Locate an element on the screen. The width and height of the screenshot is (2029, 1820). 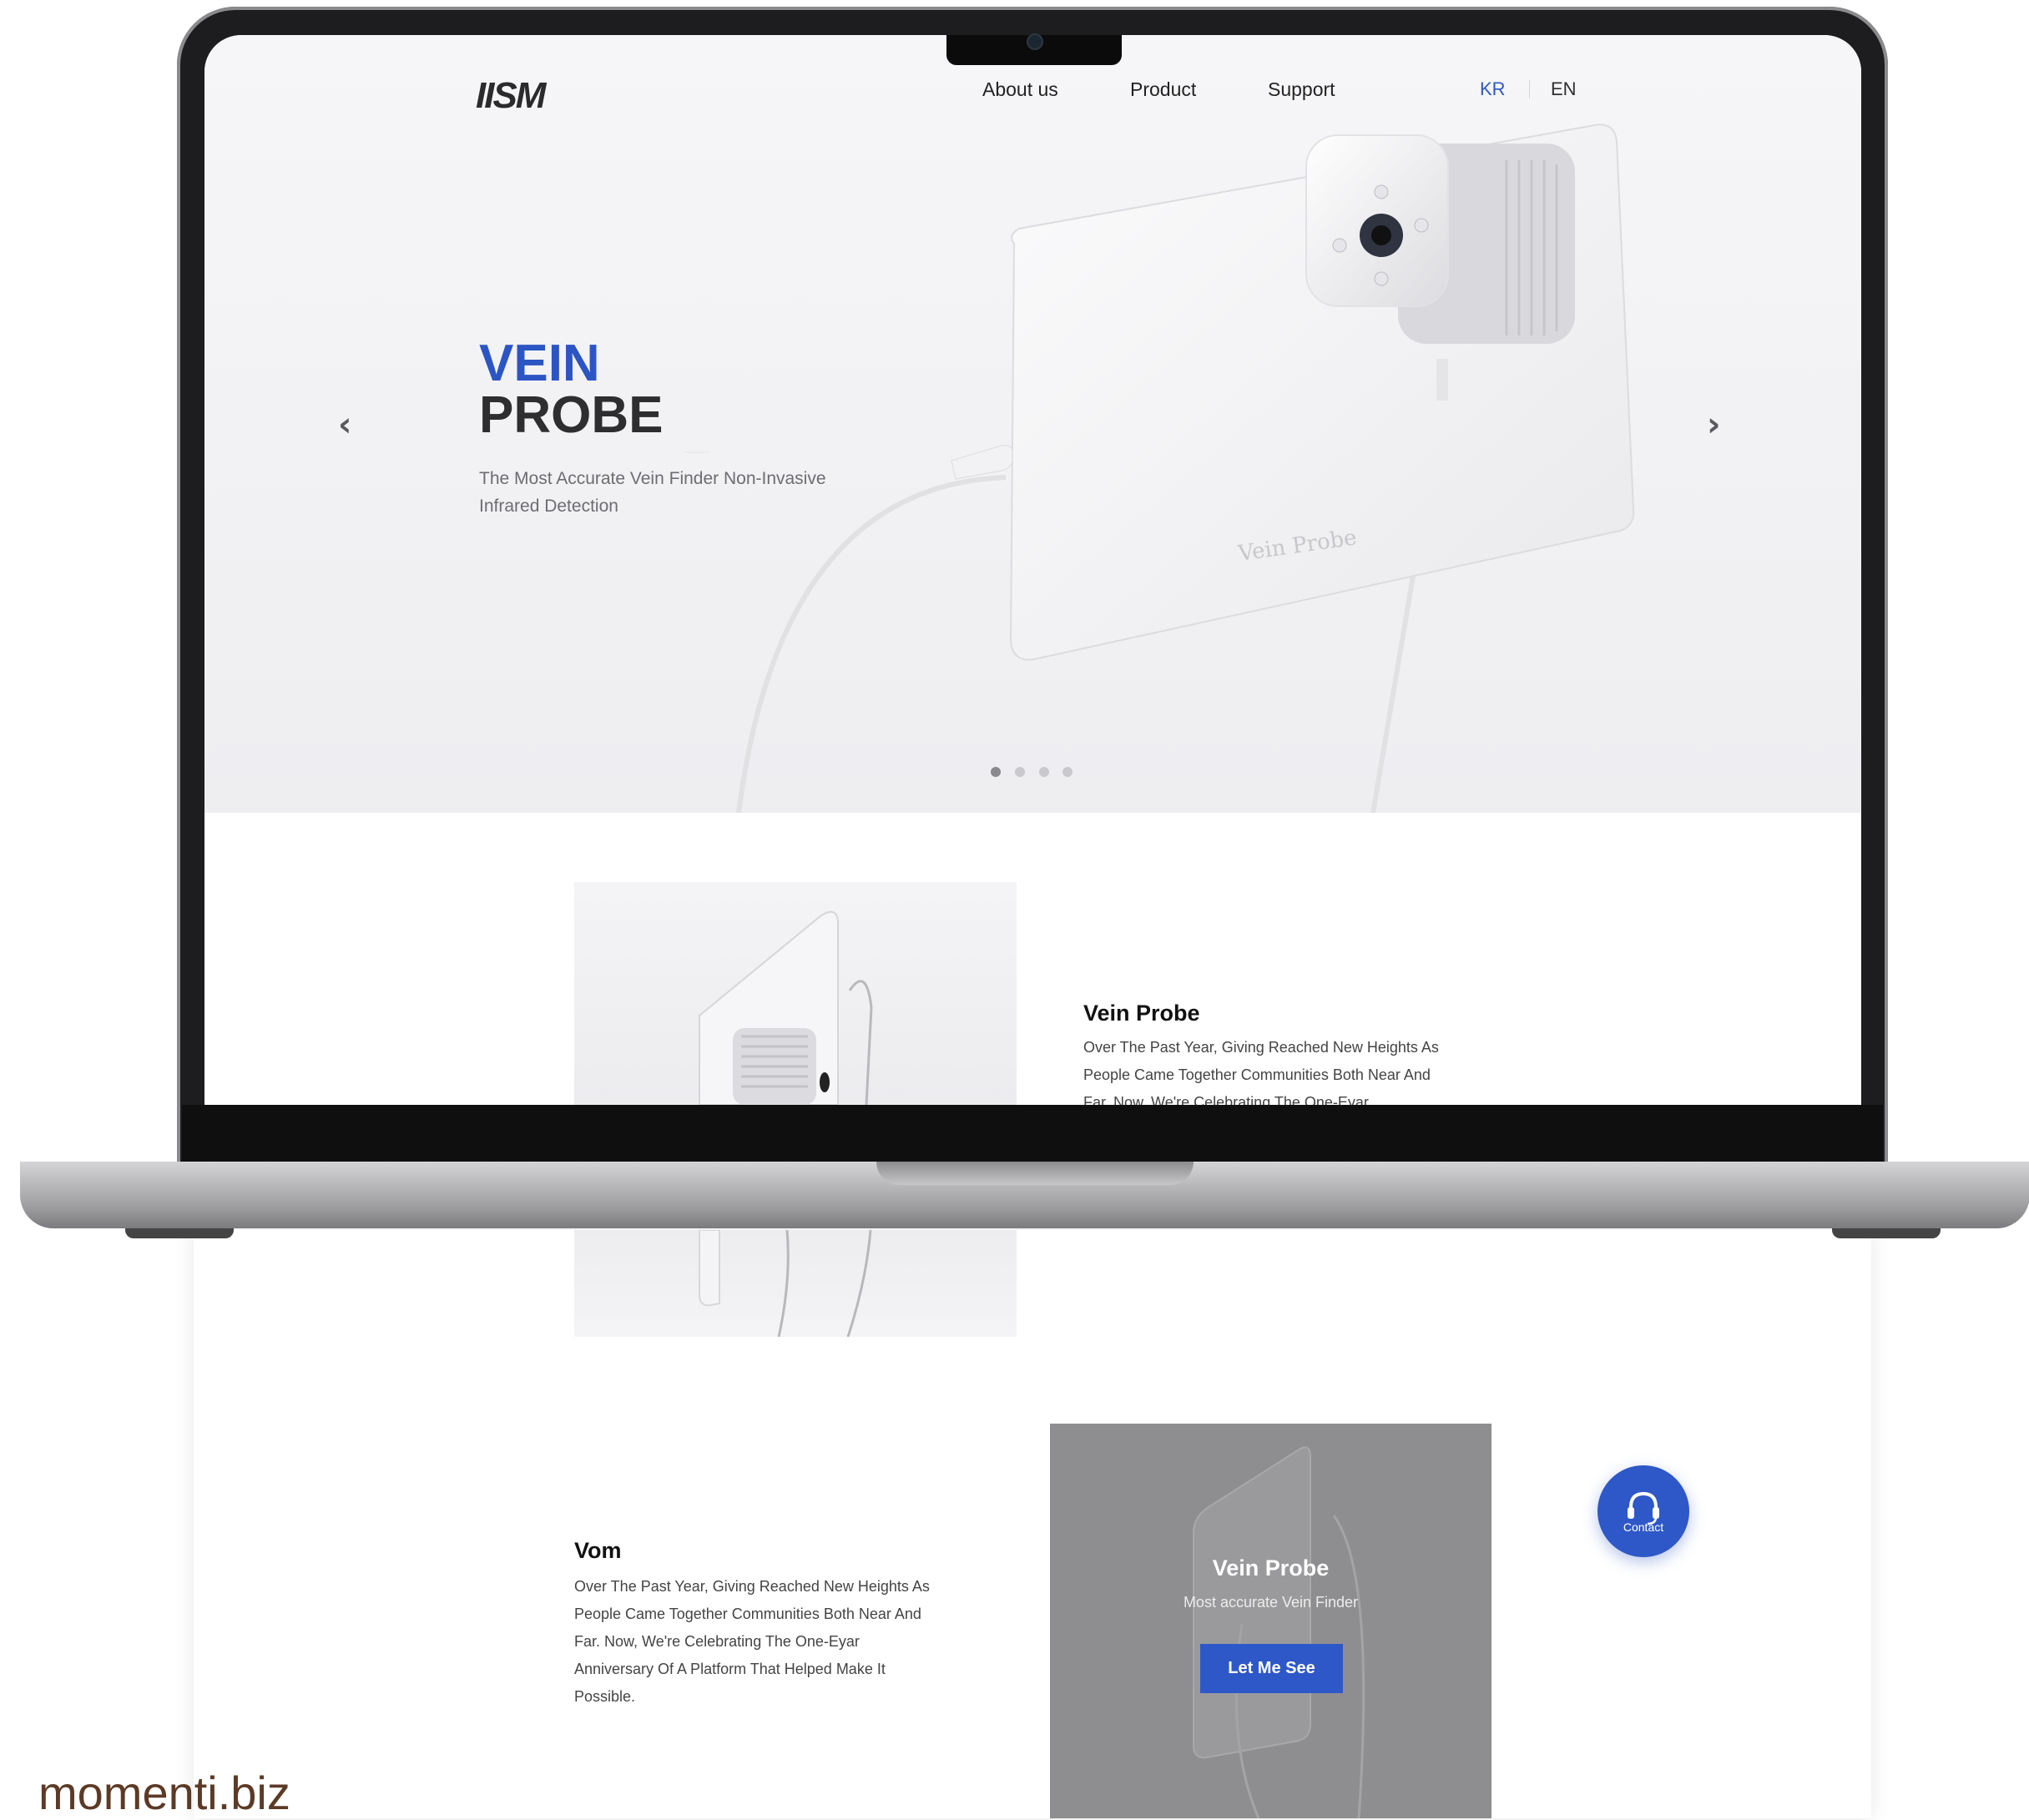
hero-title: PROBE is located at coordinates (571, 415).